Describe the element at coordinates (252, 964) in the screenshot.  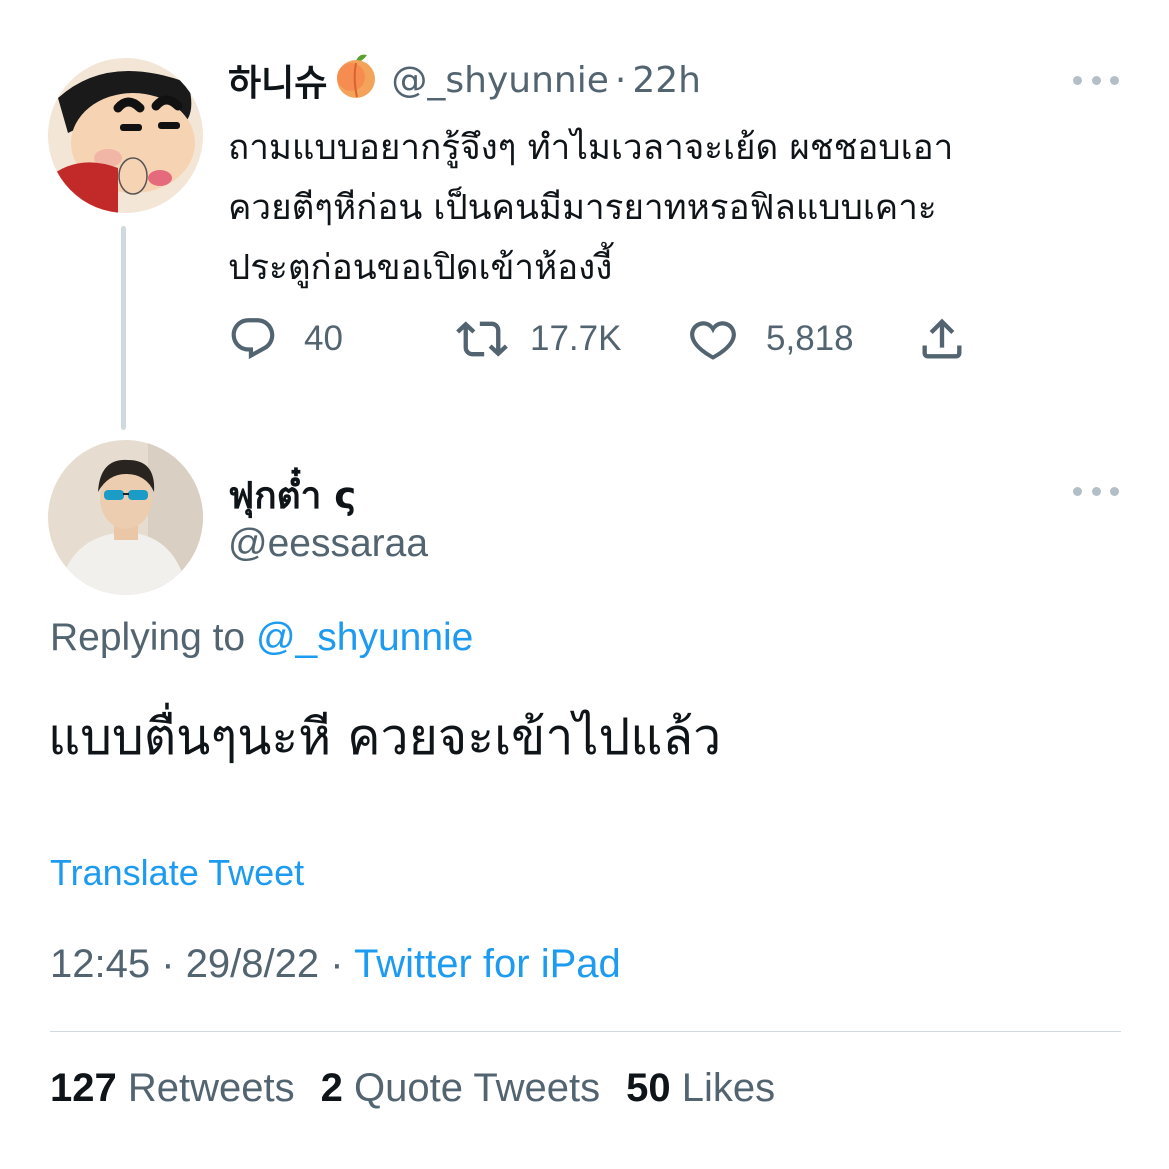
I see `tweet-date: 29/8/22` at that location.